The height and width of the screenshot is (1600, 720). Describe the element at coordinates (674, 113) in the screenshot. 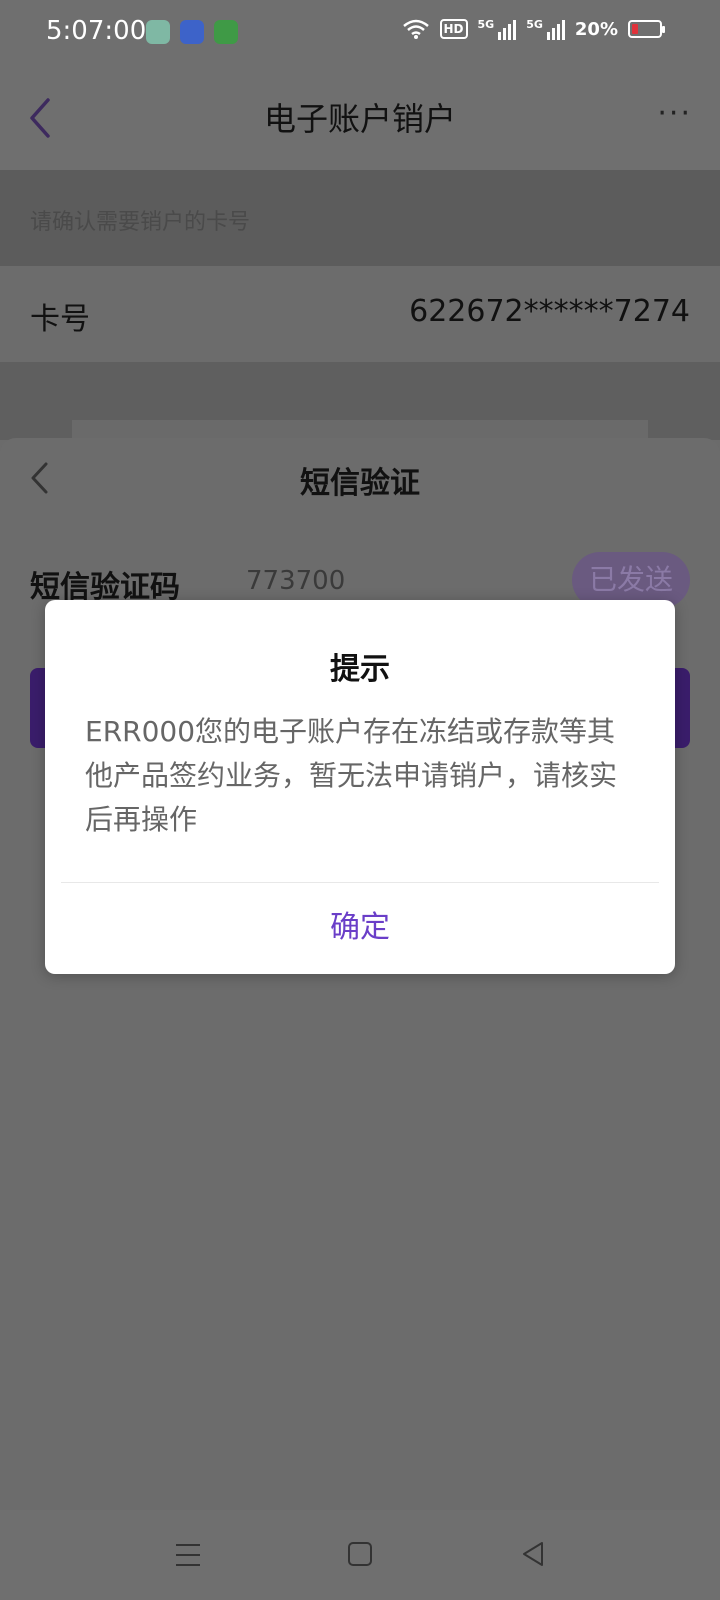

I see `more-icon: ···` at that location.